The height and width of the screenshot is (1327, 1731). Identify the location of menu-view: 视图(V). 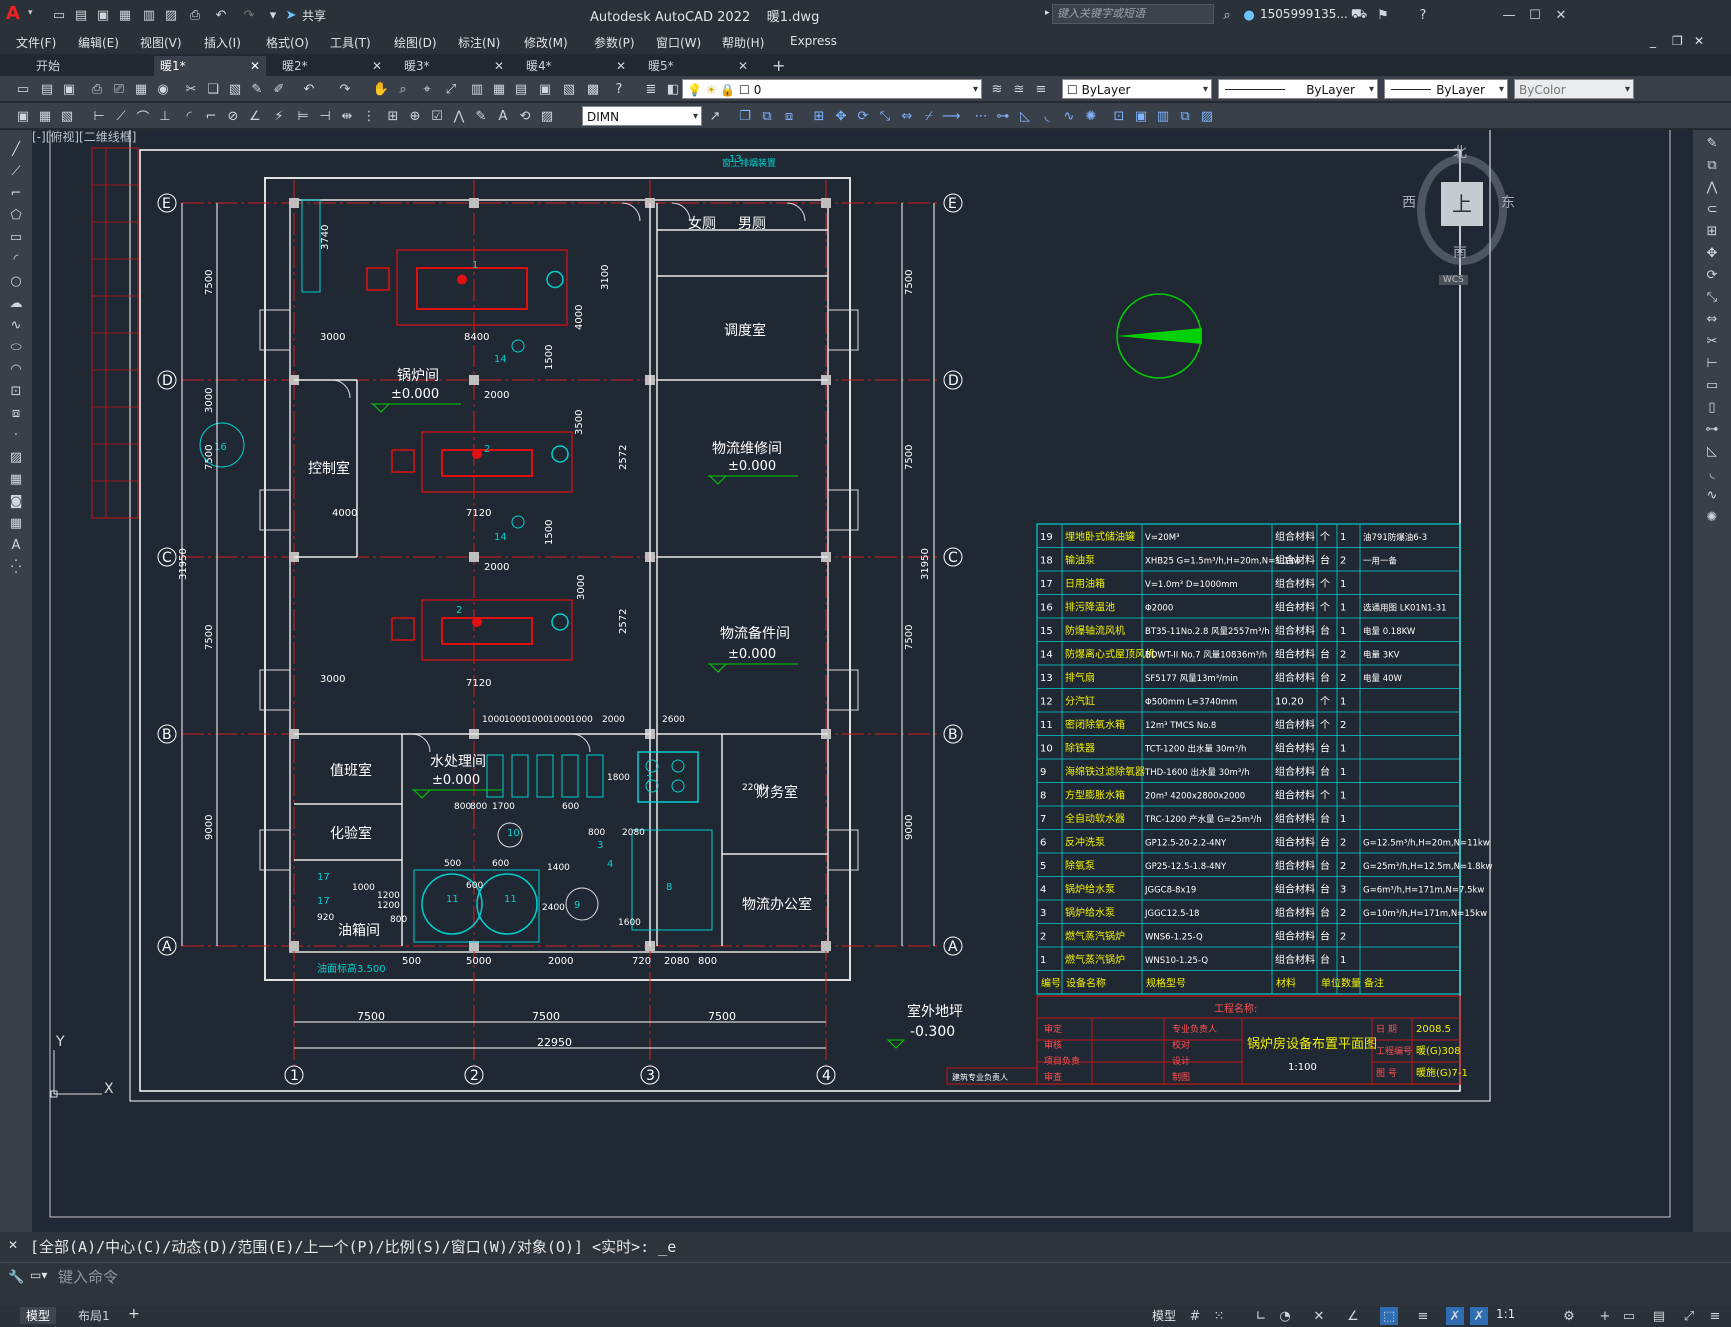
(161, 42).